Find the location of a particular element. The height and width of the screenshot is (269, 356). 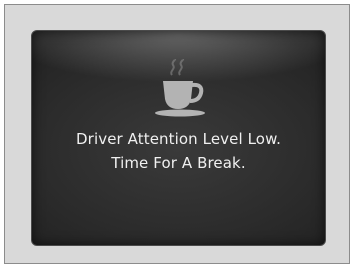

warning-message-line-1: Driver Attention Level Low. is located at coordinates (178, 139).